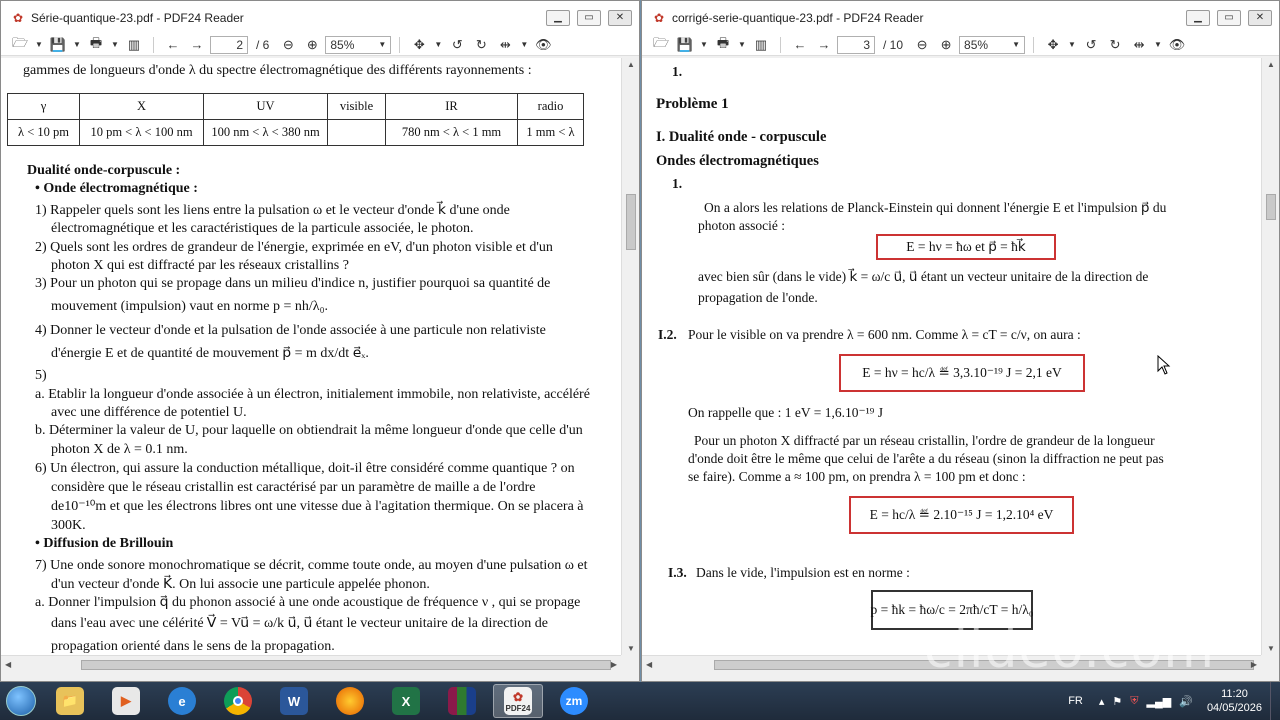 The image size is (1280, 720). I want to click on taskbar-chrome, so click(238, 701).